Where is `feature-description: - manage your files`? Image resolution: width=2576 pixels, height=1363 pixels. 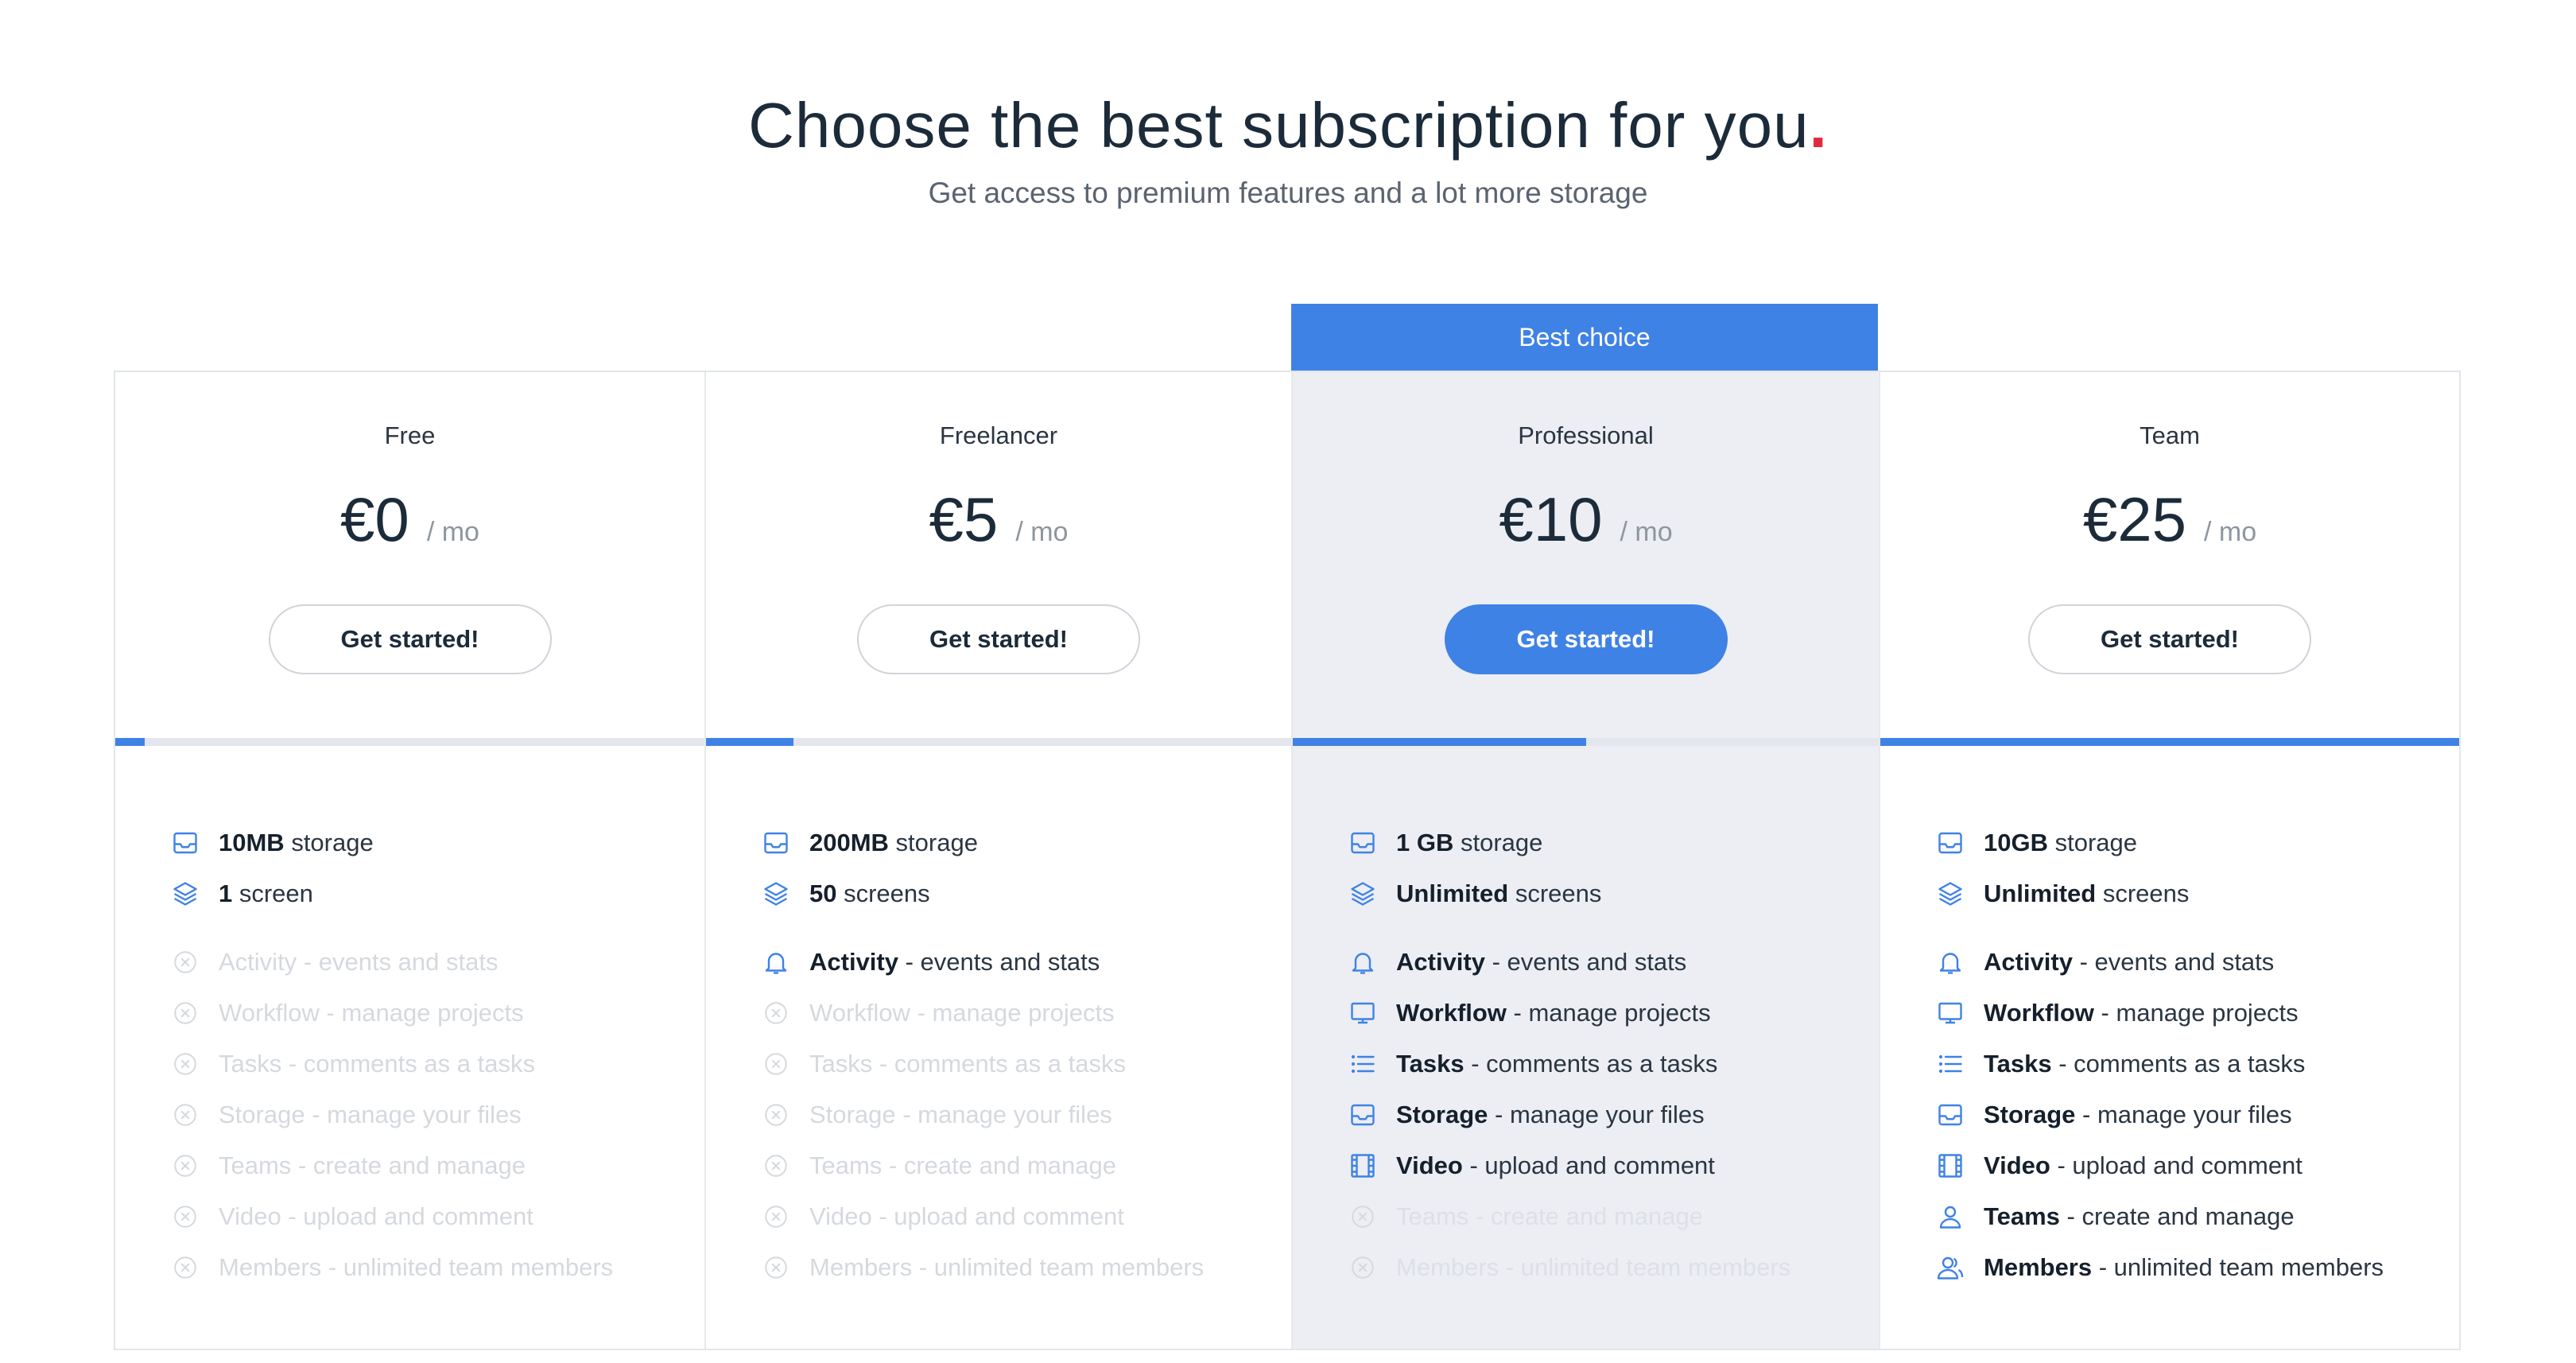 feature-description: - manage your files is located at coordinates (1597, 1114).